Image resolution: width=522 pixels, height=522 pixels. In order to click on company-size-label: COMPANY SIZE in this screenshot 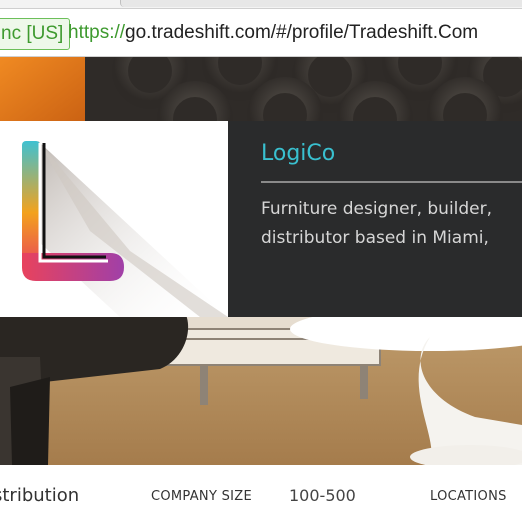, I will do `click(202, 496)`.